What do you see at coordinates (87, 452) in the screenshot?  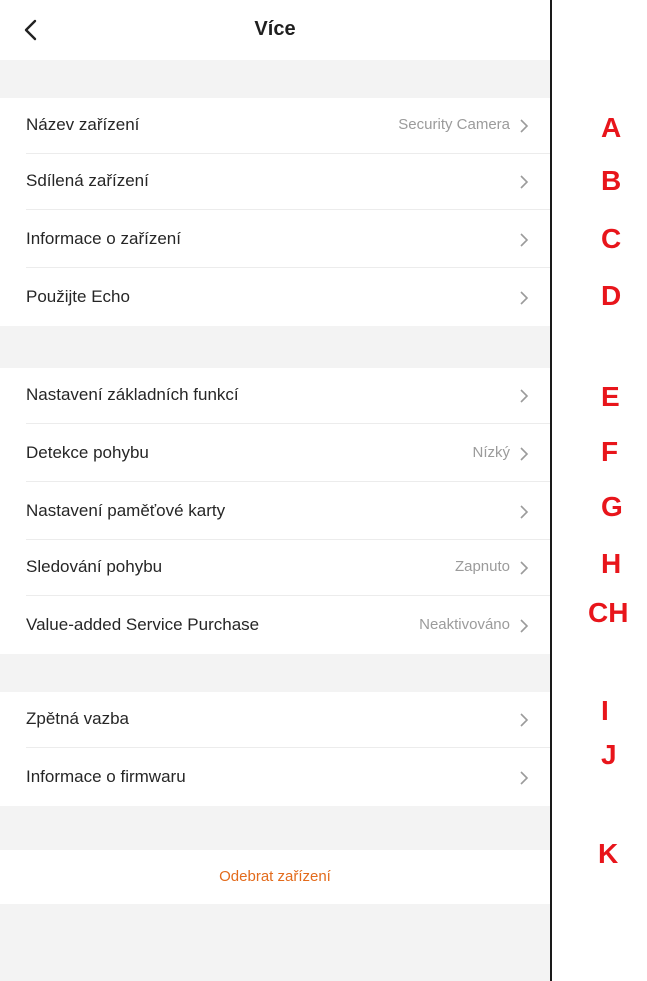 I see `row-label: Detekce pohybu` at bounding box center [87, 452].